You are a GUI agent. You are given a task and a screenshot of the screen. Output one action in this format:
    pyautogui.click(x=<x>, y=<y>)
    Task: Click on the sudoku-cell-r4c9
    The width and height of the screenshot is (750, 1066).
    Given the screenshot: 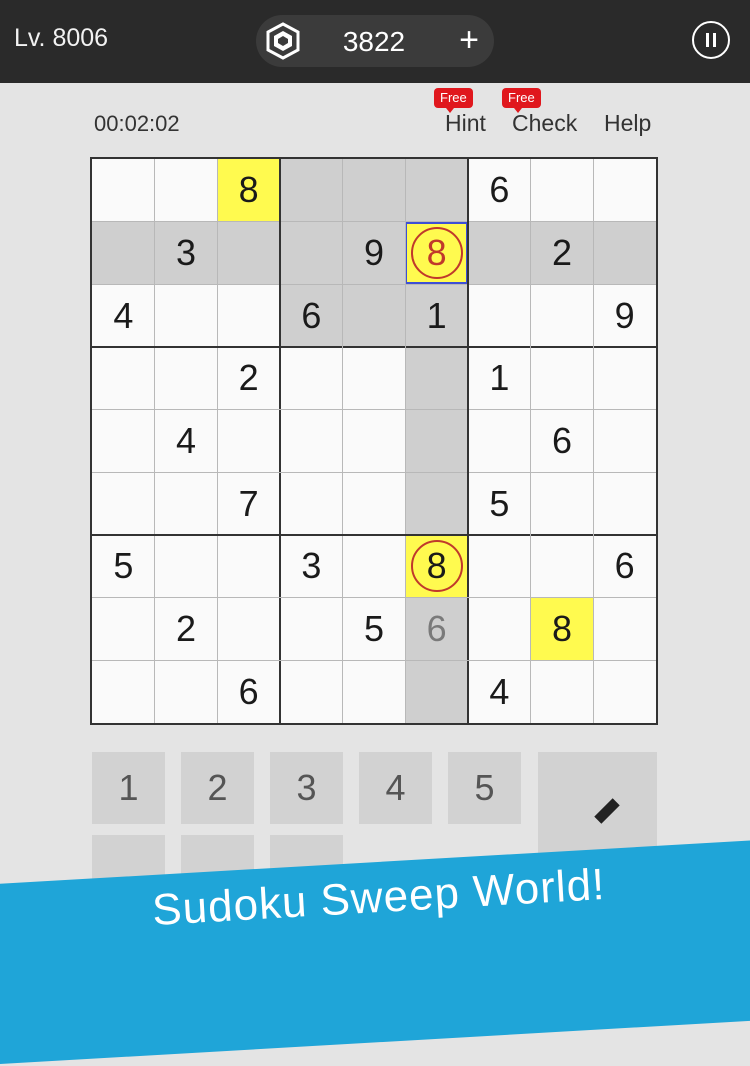 What is the action you would take?
    pyautogui.click(x=624, y=378)
    